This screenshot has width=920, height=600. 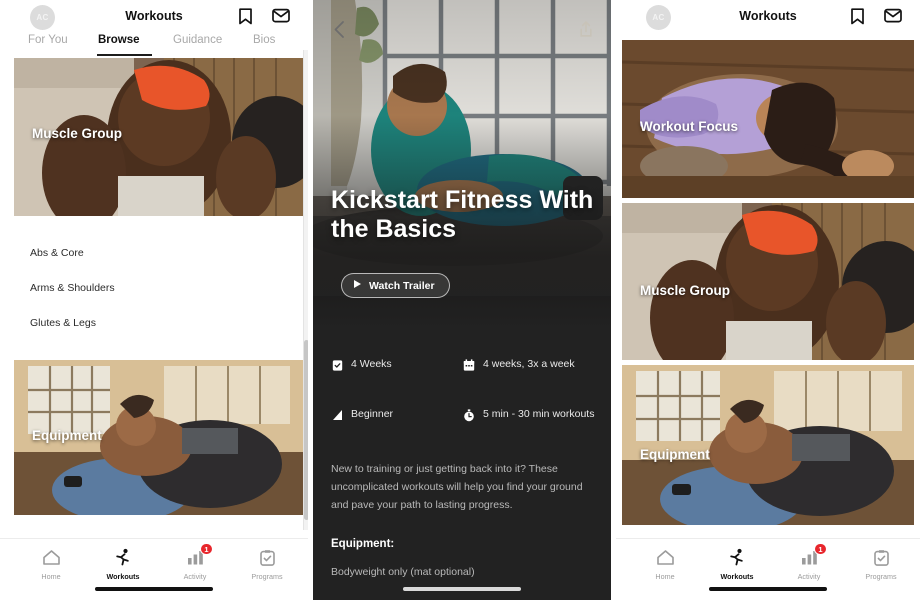 I want to click on program-title: Kickstart Fitness With the Basics, so click(x=462, y=214).